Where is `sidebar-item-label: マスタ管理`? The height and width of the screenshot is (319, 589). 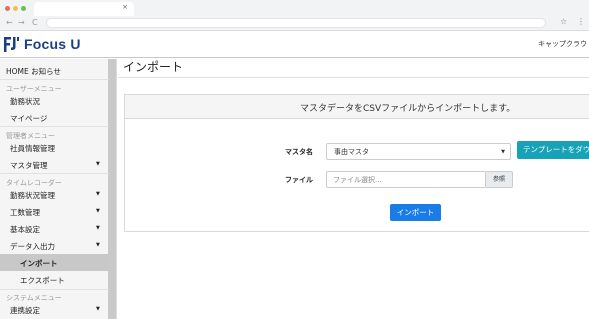
sidebar-item-label: マスタ管理 is located at coordinates (29, 165).